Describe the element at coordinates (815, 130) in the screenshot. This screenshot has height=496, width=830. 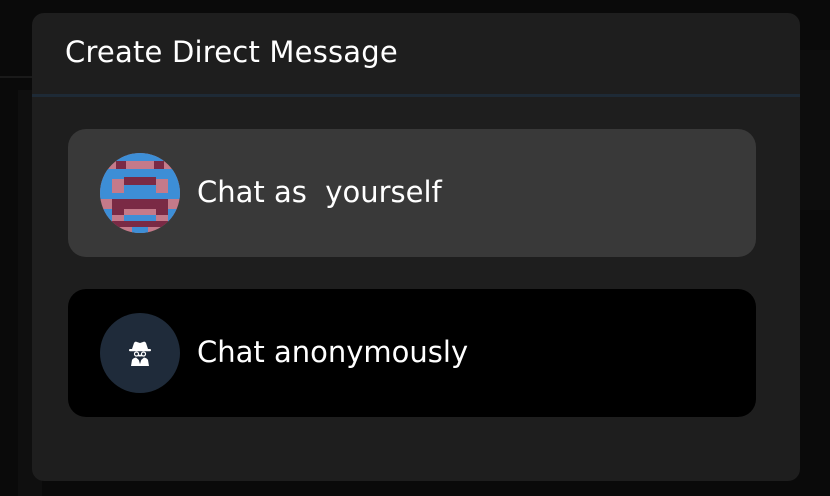
I see `backdrop-panel-right` at that location.